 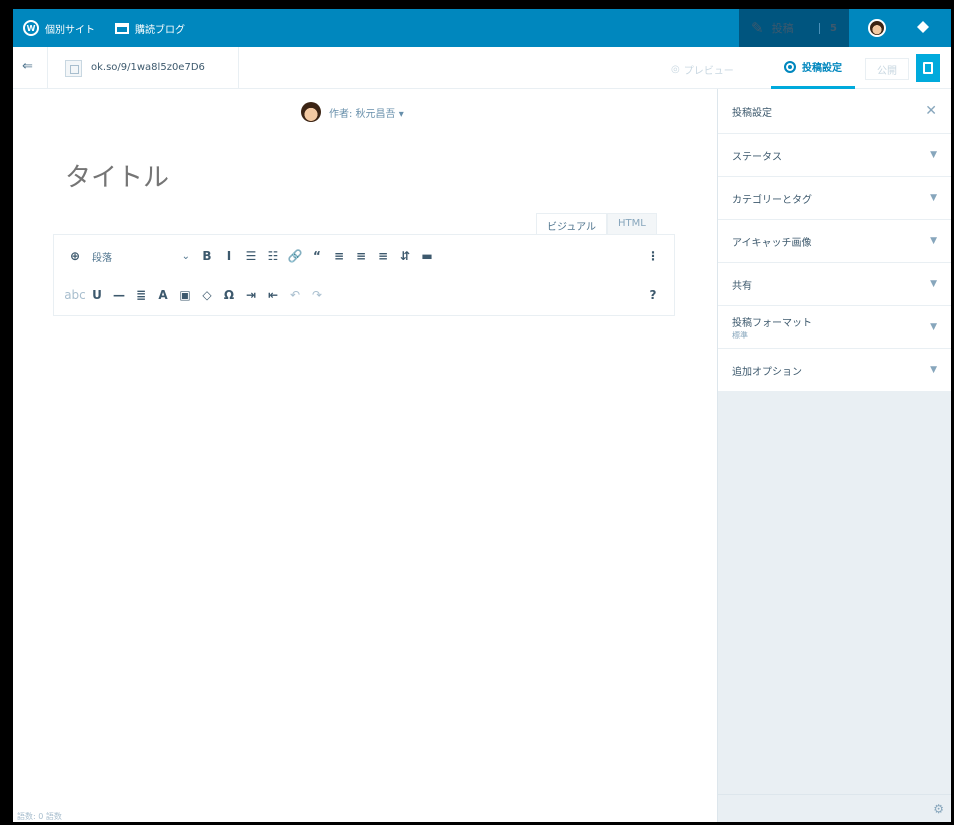 I want to click on save-icon, so click(x=928, y=68).